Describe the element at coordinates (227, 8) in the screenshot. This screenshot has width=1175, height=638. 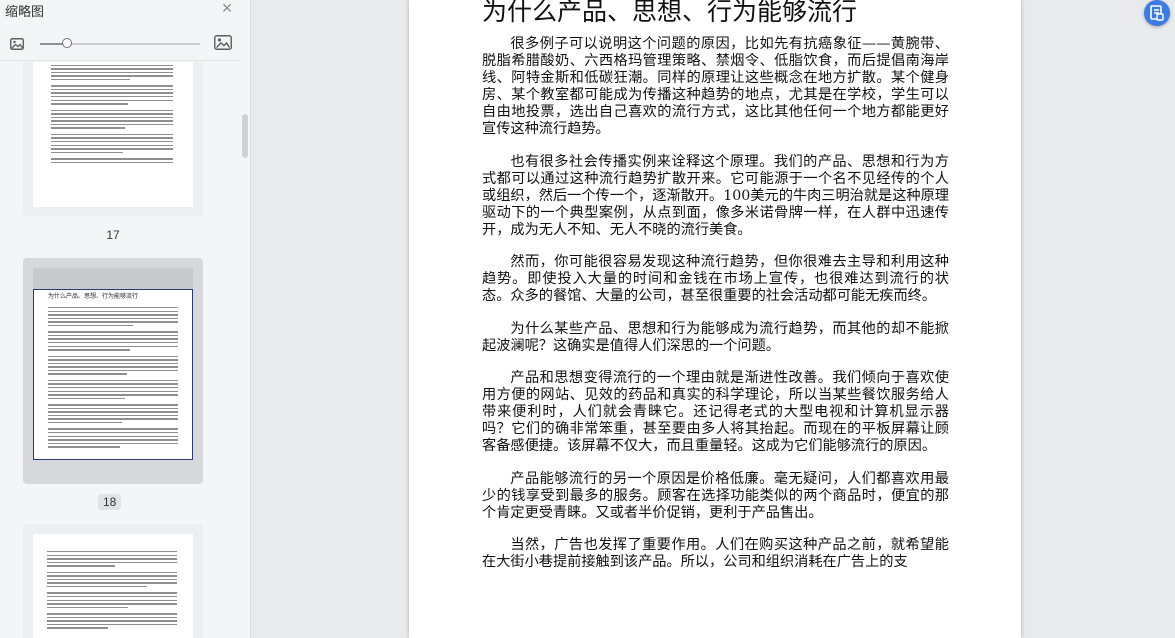
I see `close-icon: ×` at that location.